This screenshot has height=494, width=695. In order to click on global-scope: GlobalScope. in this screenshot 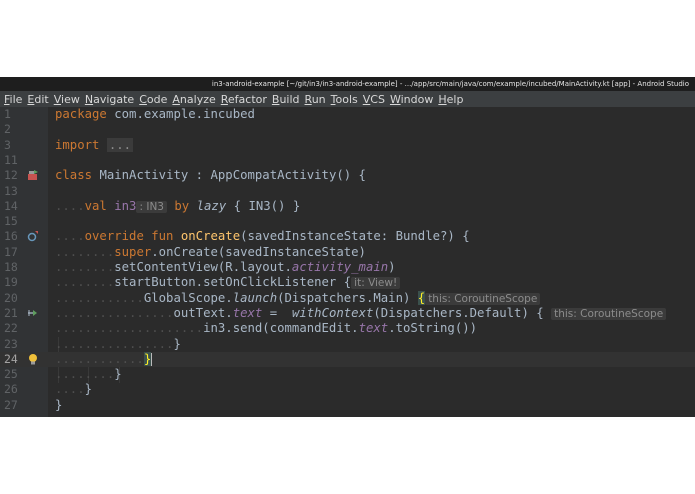, I will do `click(188, 297)`.